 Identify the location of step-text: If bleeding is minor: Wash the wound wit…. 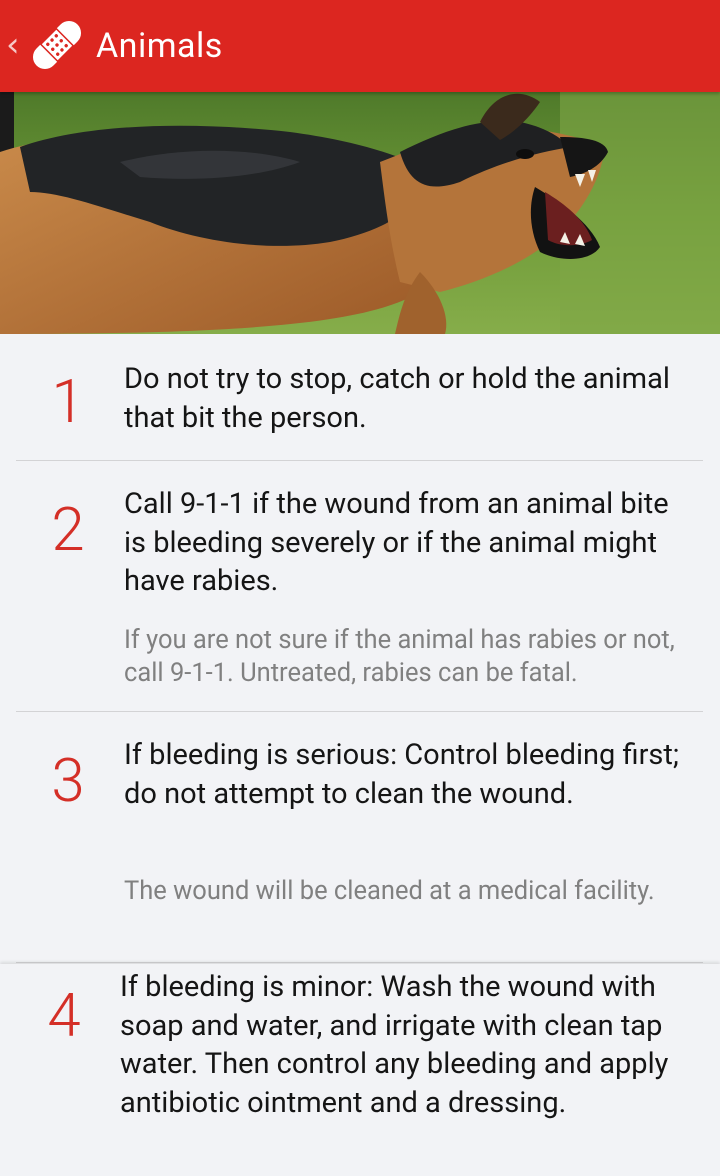
(394, 1045).